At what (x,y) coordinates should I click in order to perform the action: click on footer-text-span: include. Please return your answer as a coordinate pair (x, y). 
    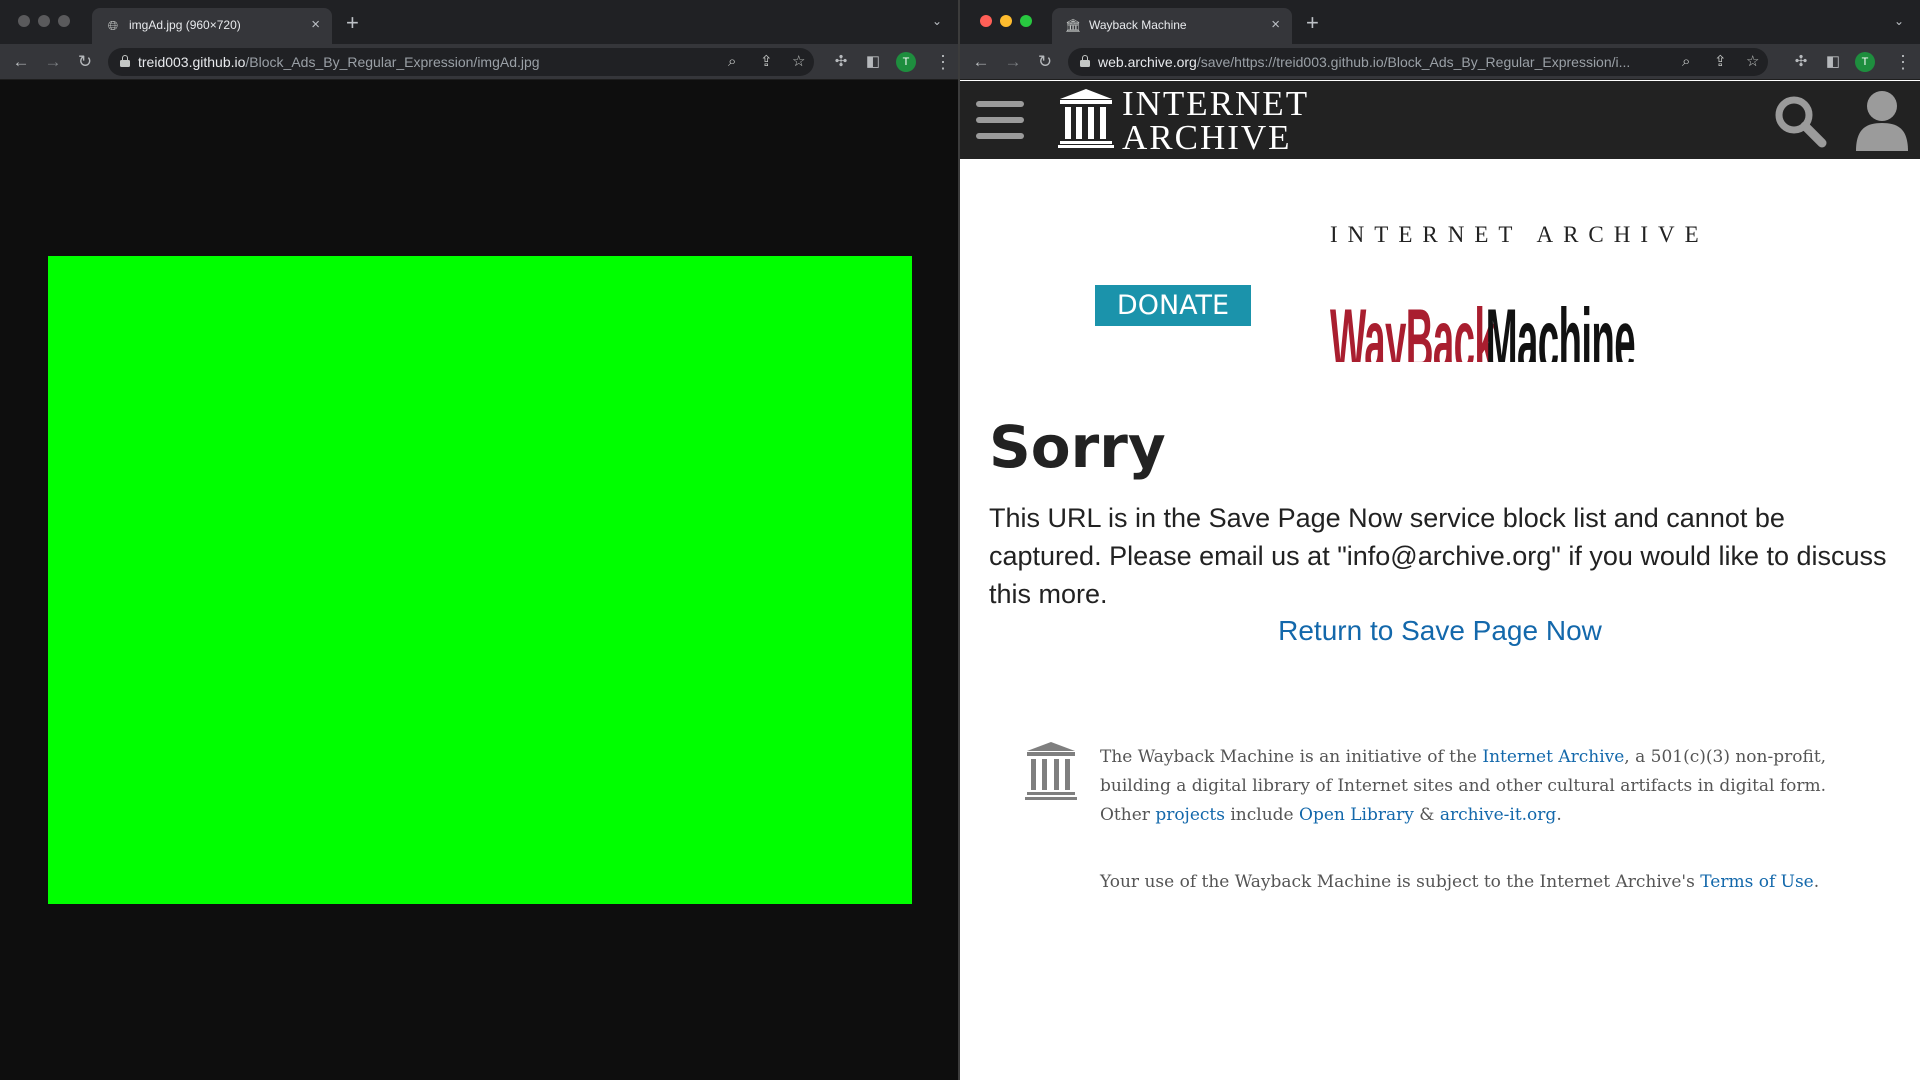
    Looking at the image, I should click on (1262, 815).